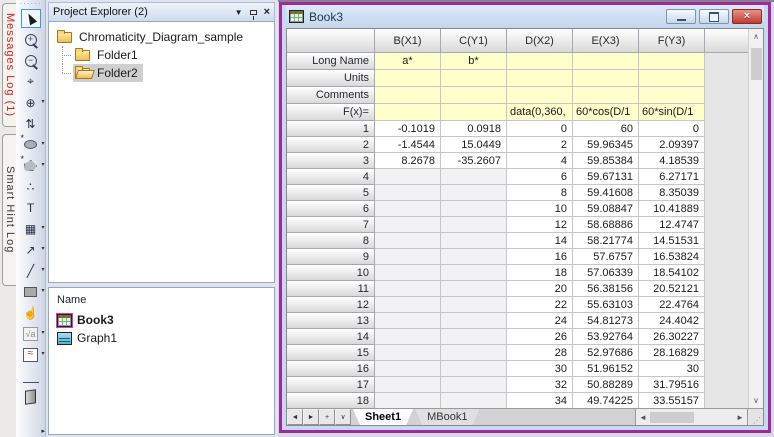  I want to click on data-cell: 54.81273, so click(606, 321).